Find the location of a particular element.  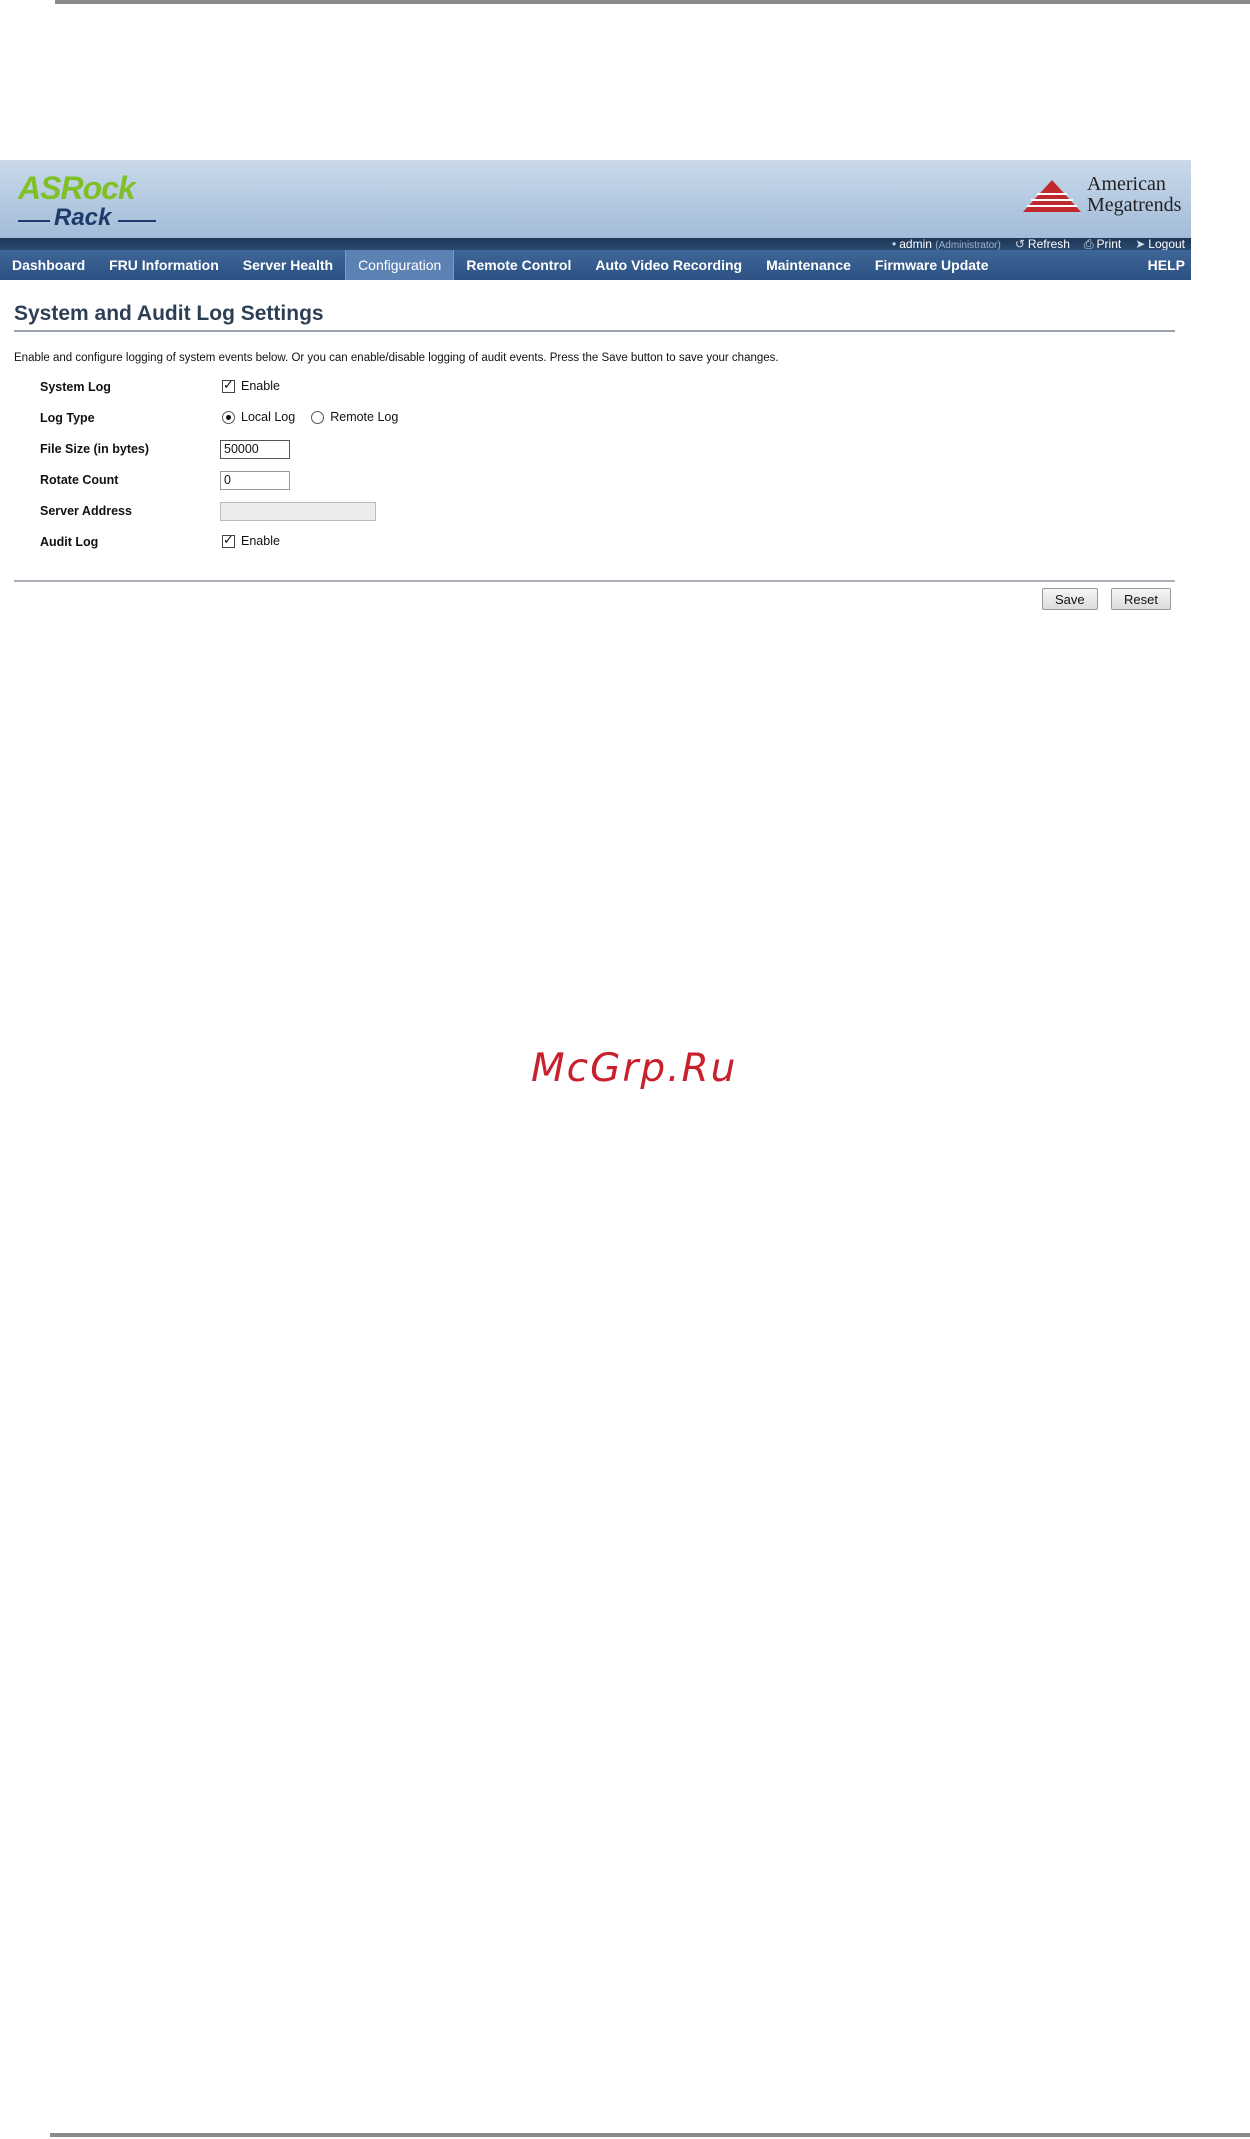

ami-triangle-icon is located at coordinates (1052, 196).